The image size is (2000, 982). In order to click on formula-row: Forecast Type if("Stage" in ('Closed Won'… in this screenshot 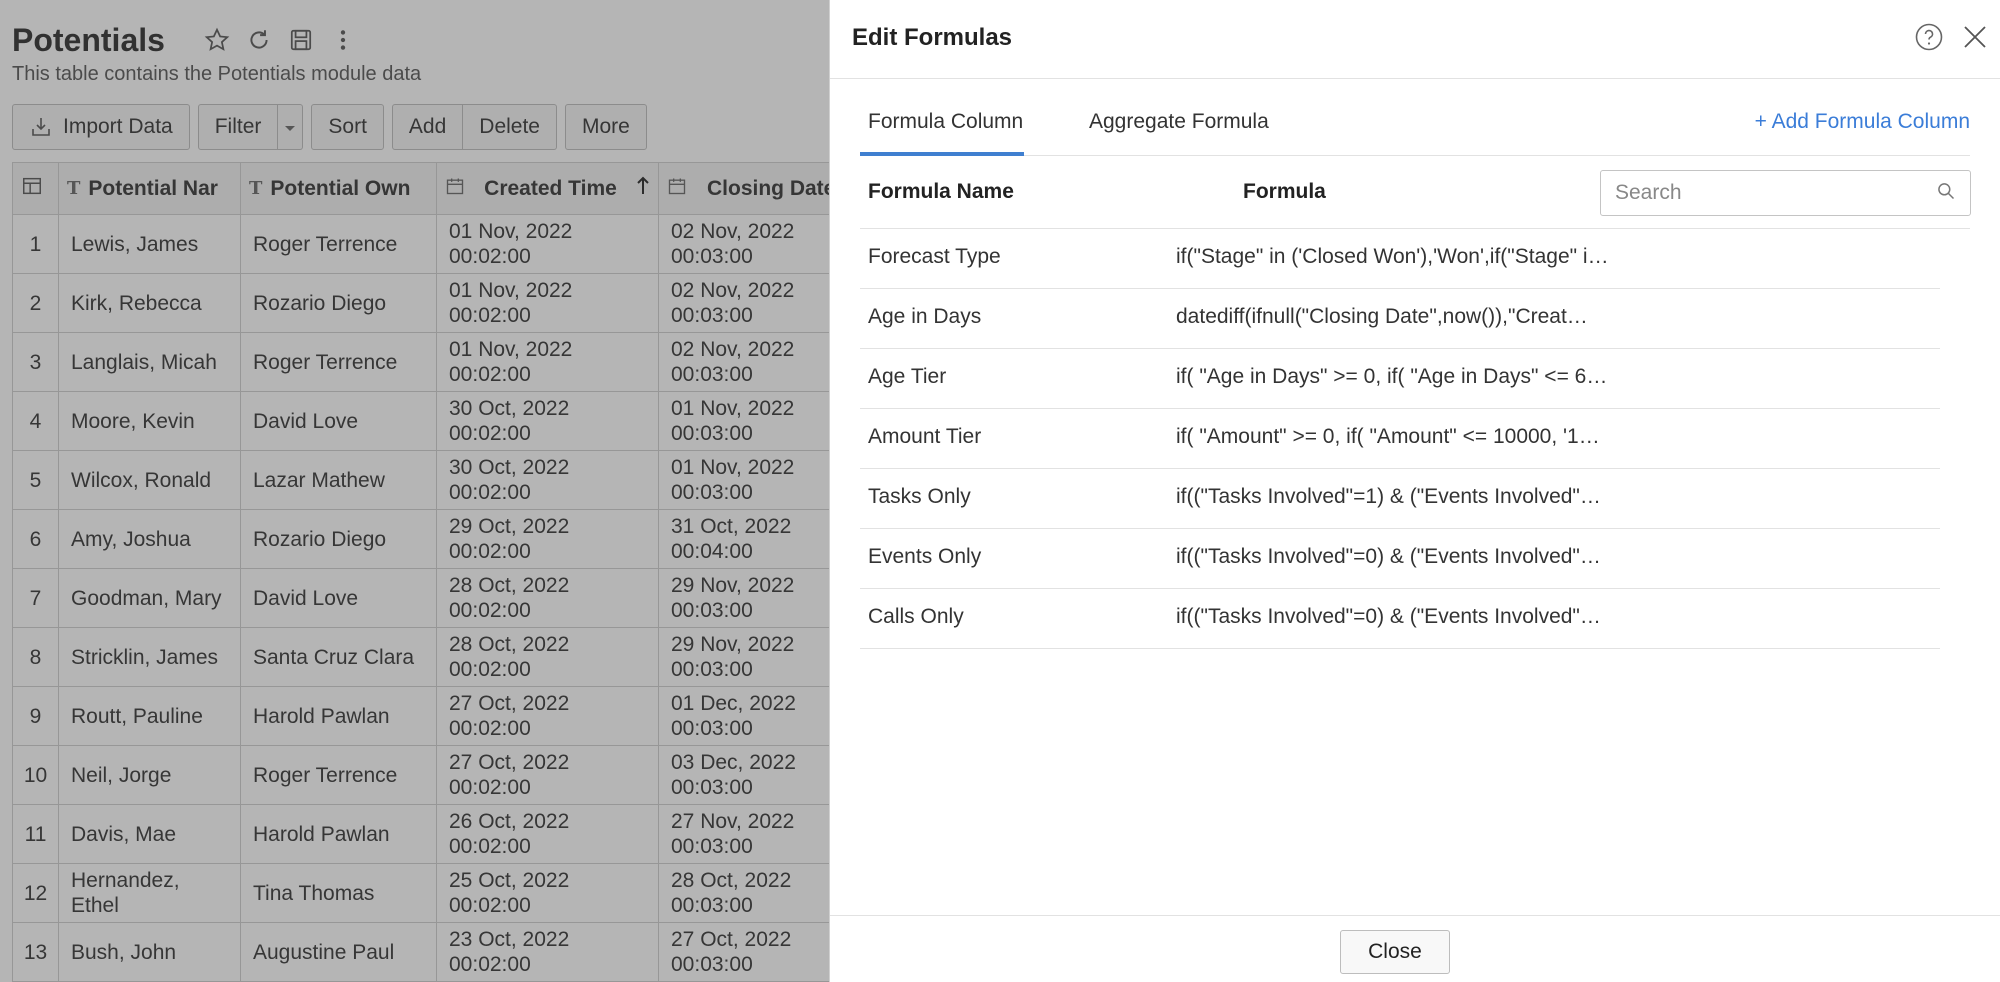, I will do `click(1400, 259)`.